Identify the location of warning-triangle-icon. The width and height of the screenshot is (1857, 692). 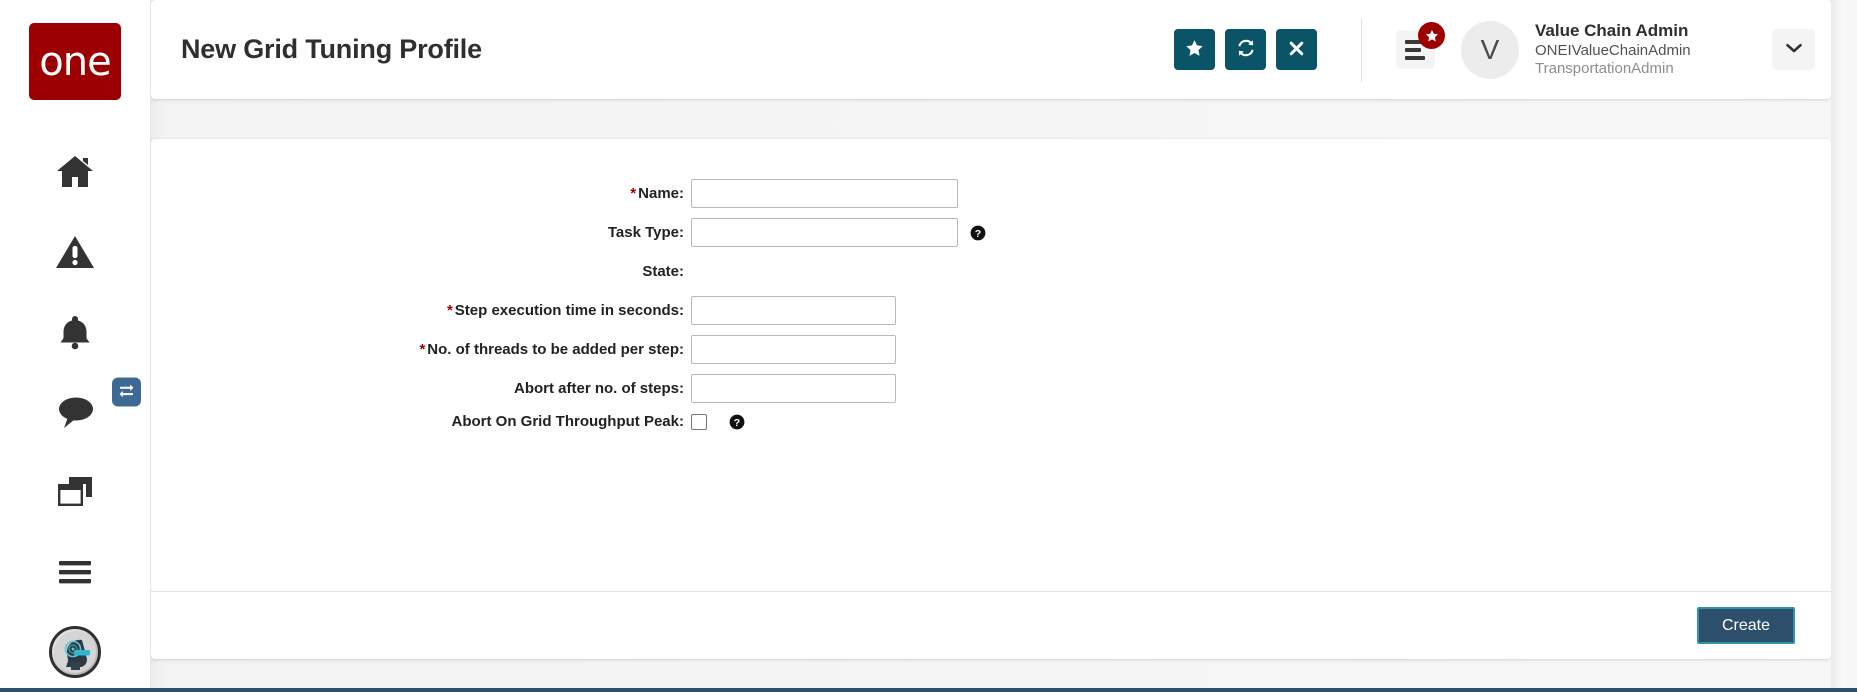
(75, 252).